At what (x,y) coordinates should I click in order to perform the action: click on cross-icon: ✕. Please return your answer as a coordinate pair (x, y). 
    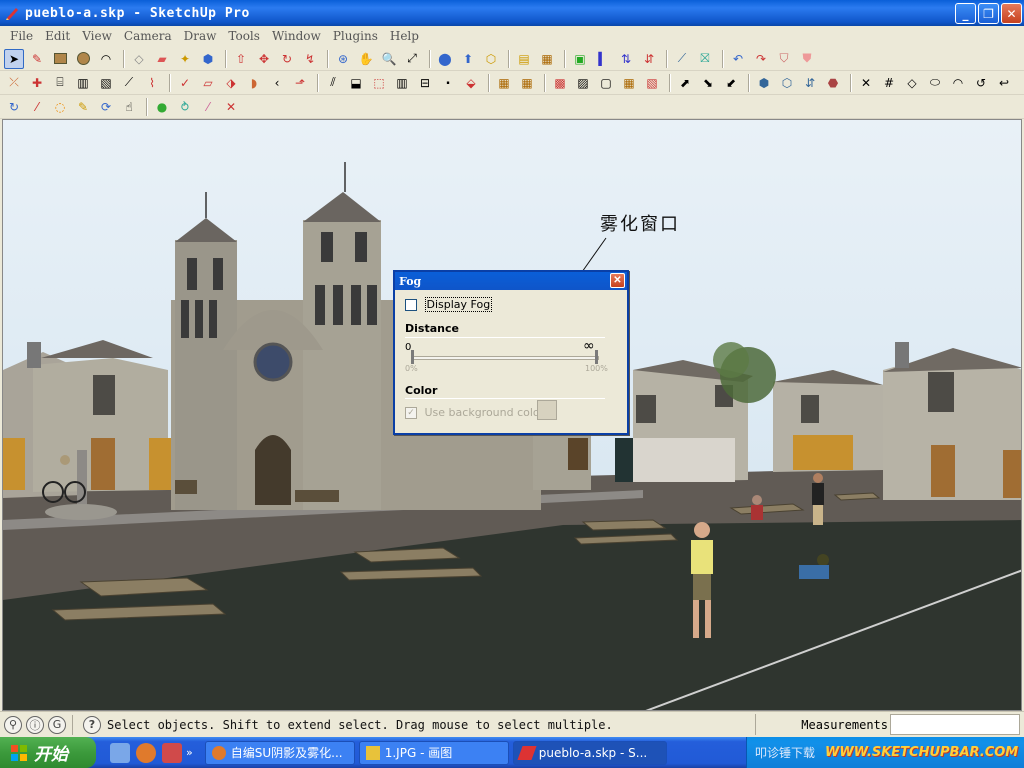
    Looking at the image, I should click on (231, 107).